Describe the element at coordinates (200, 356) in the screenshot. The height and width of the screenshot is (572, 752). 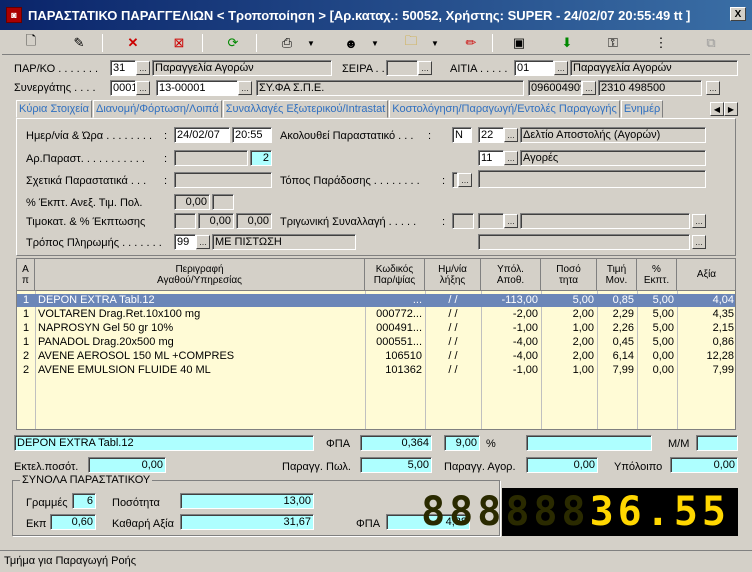
I see `cell-desc: AVENE AEROSOL 150 ML +COMPRES` at that location.